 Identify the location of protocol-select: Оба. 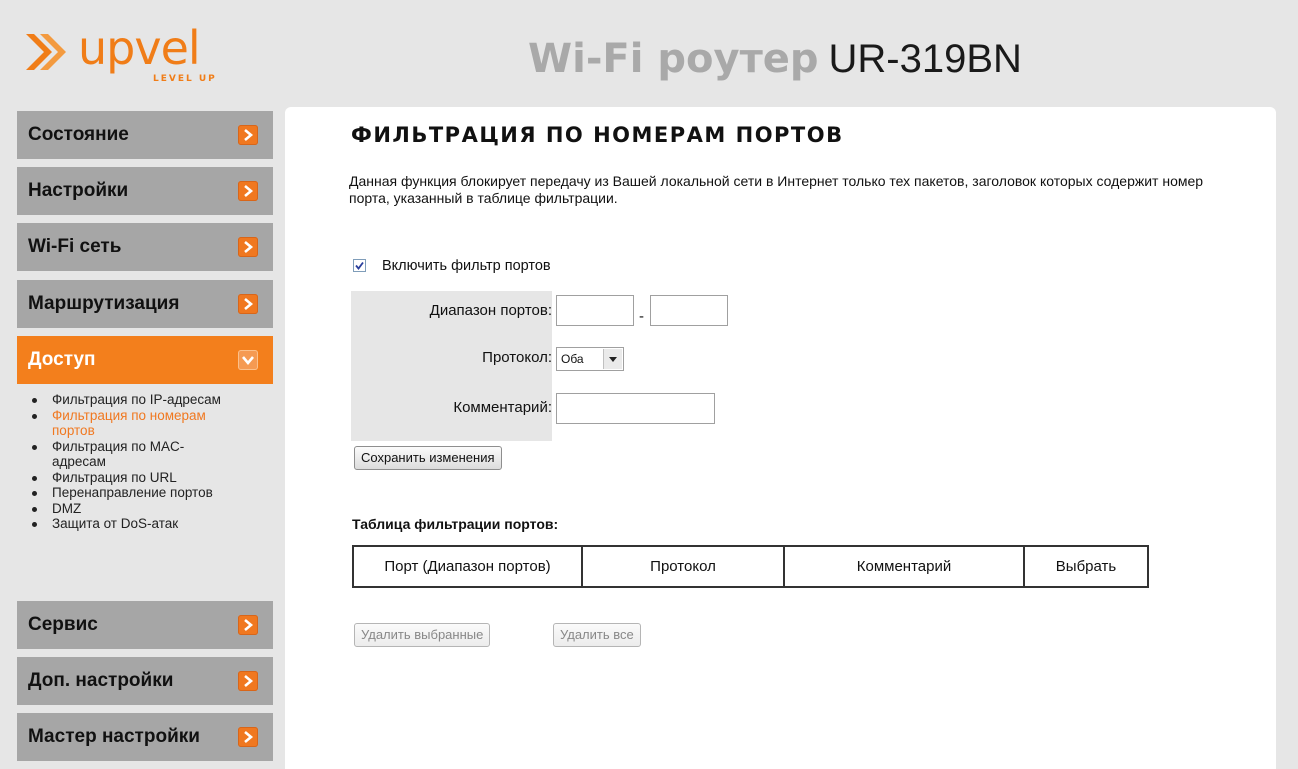
(590, 359).